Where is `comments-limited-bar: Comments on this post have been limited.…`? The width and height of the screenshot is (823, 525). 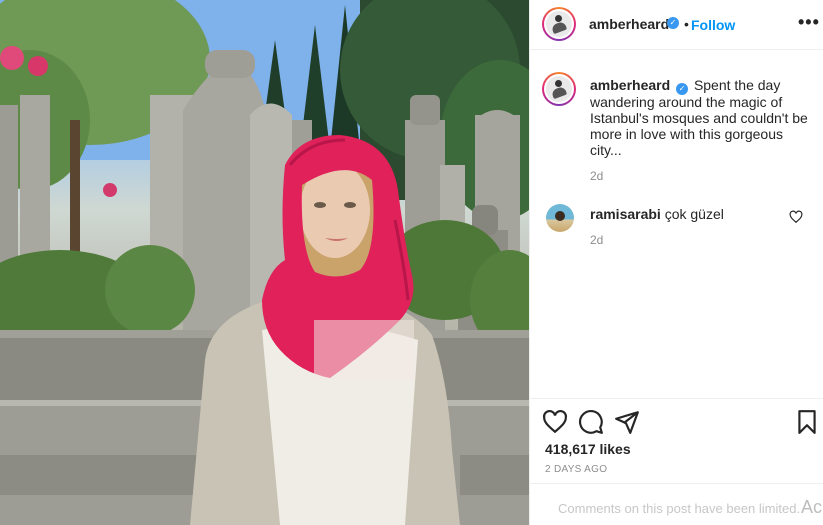 comments-limited-bar: Comments on this post have been limited.… is located at coordinates (676, 504).